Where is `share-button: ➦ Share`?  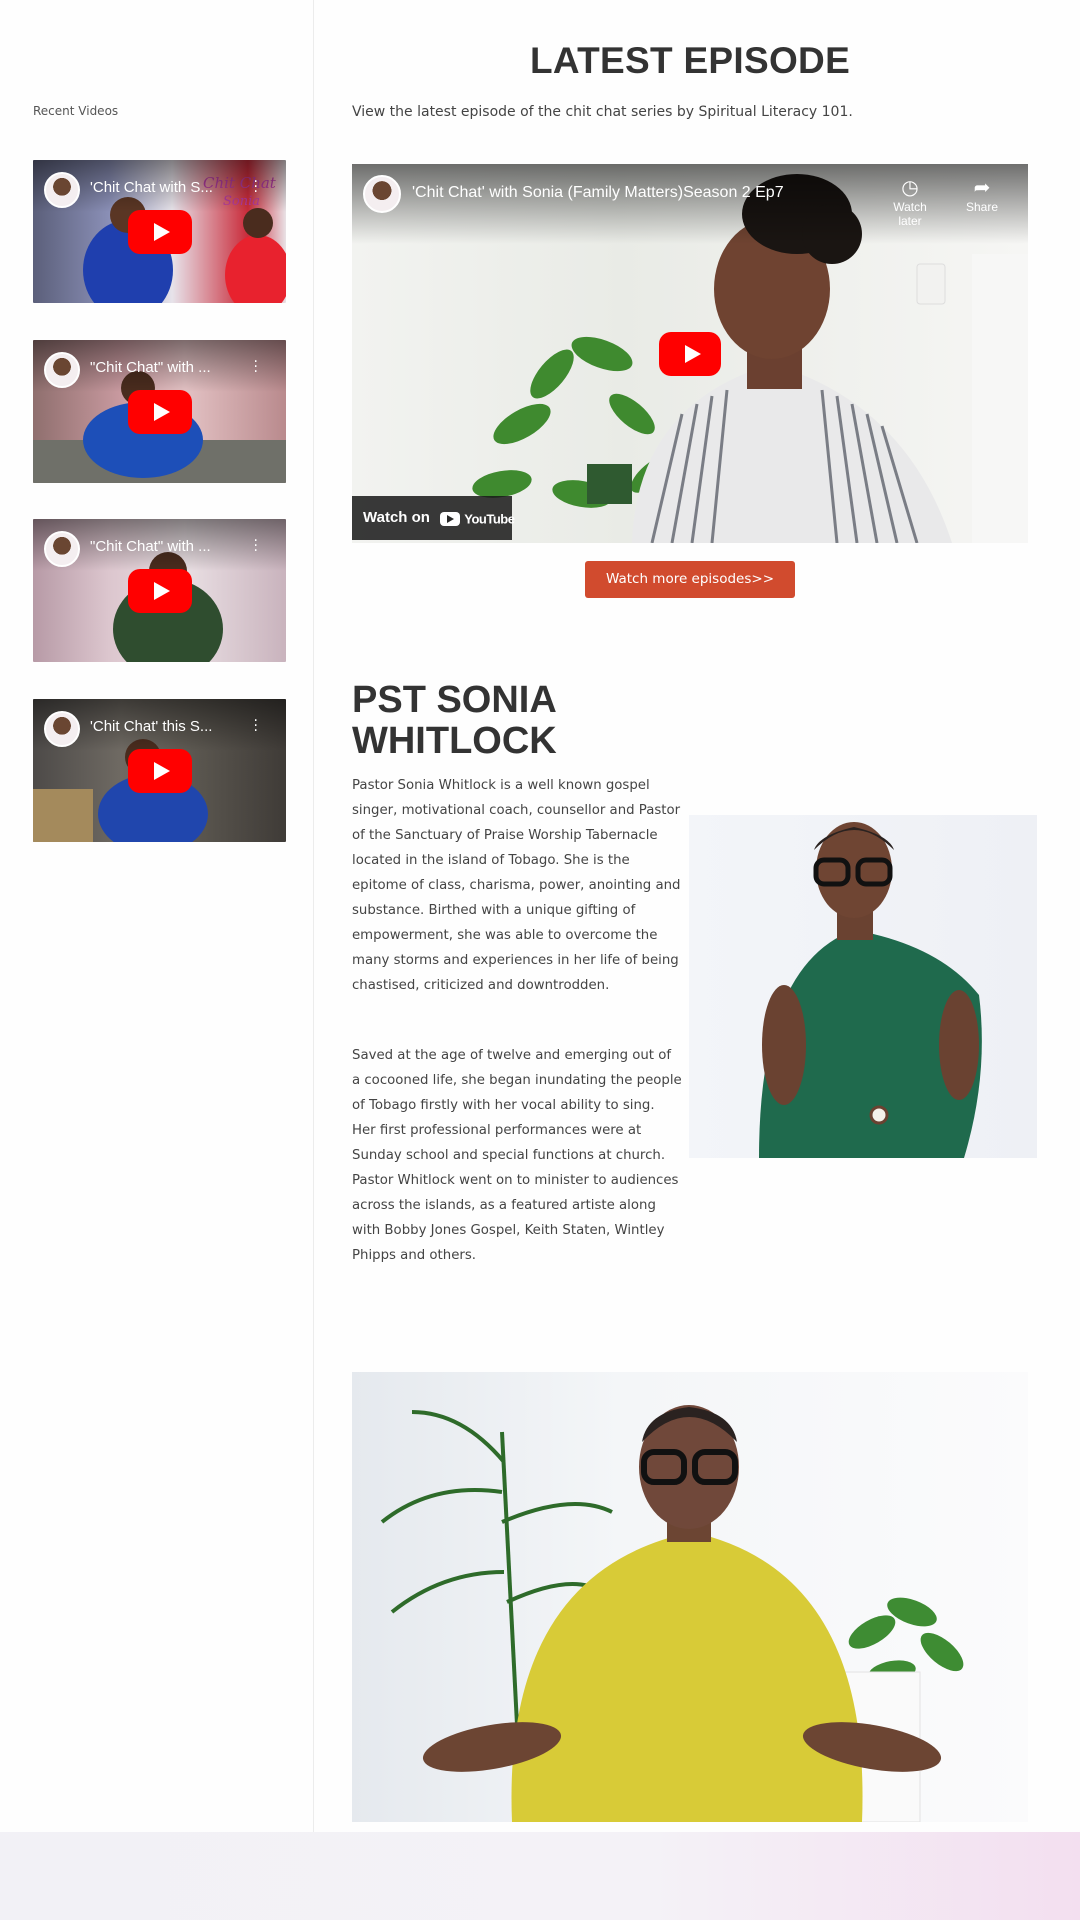
share-button: ➦ Share is located at coordinates (982, 195).